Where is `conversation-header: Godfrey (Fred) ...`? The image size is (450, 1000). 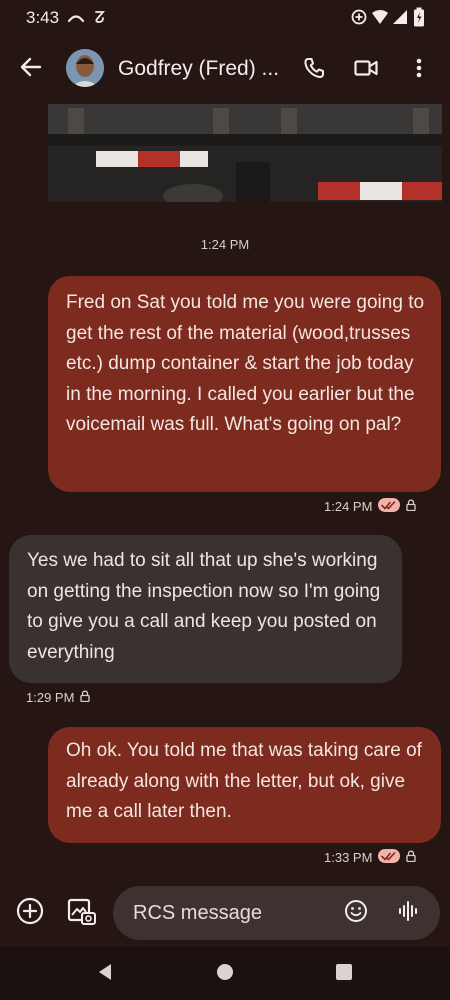
conversation-header: Godfrey (Fred) ... is located at coordinates (225, 69).